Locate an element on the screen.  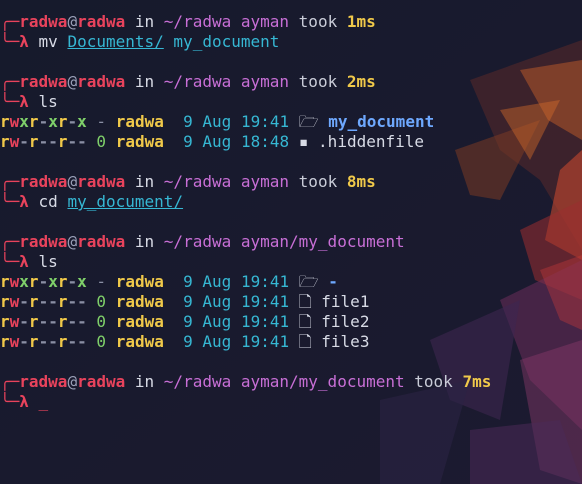
prompt-line: ╭─radwa@radwa in ~/radwa ayman took 1ms is located at coordinates (188, 21).